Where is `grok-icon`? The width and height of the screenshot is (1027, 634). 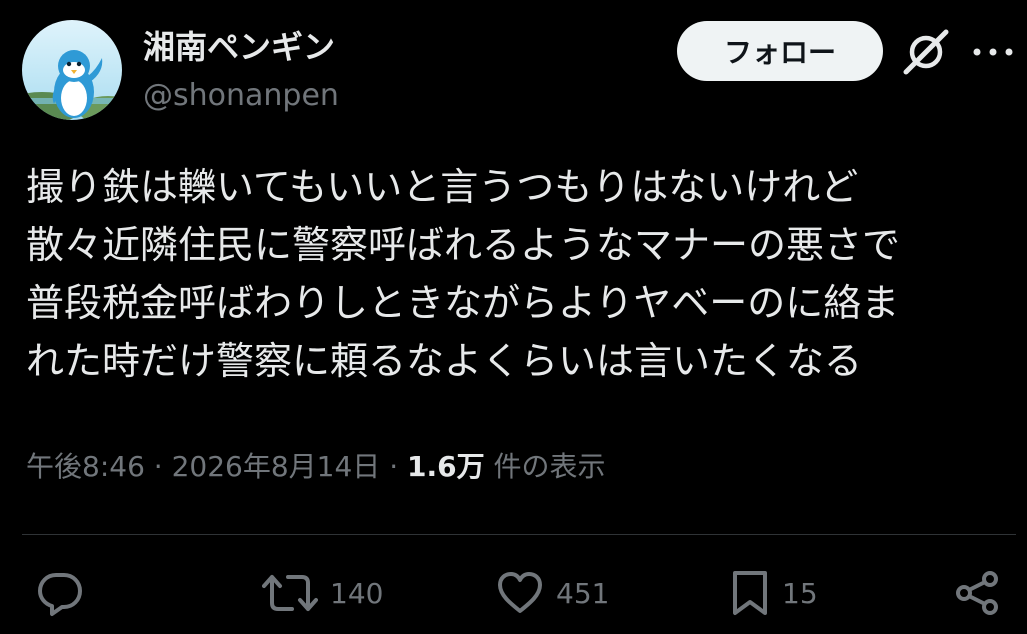
grok-icon is located at coordinates (926, 52).